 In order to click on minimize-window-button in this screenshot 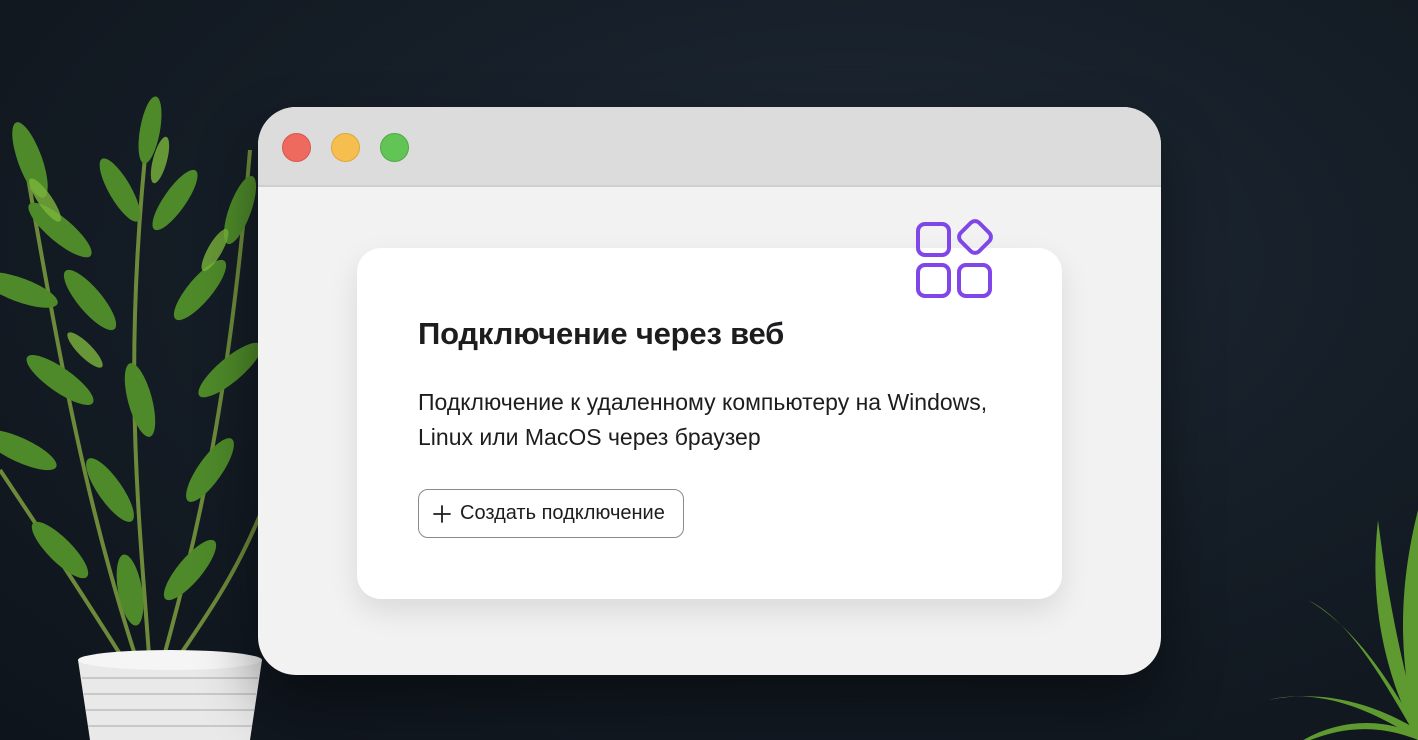, I will do `click(345, 147)`.